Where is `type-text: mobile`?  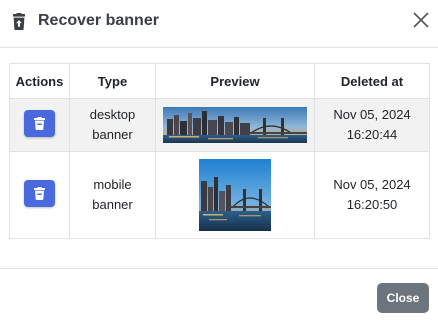 type-text: mobile is located at coordinates (112, 184).